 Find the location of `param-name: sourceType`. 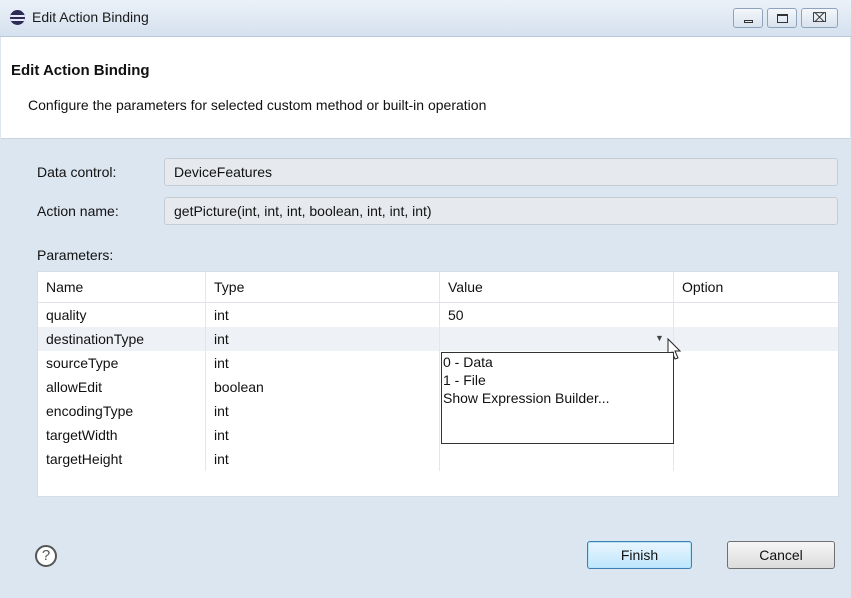

param-name: sourceType is located at coordinates (122, 363).